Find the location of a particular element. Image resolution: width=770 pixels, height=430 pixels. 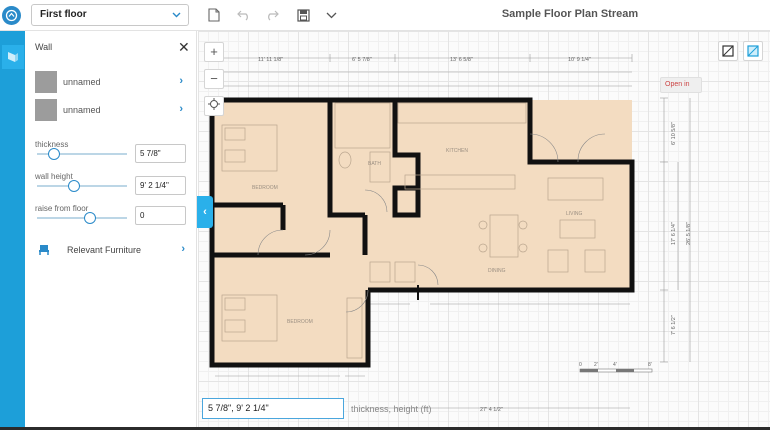

collapse-panel-button: ‹ is located at coordinates (205, 212).